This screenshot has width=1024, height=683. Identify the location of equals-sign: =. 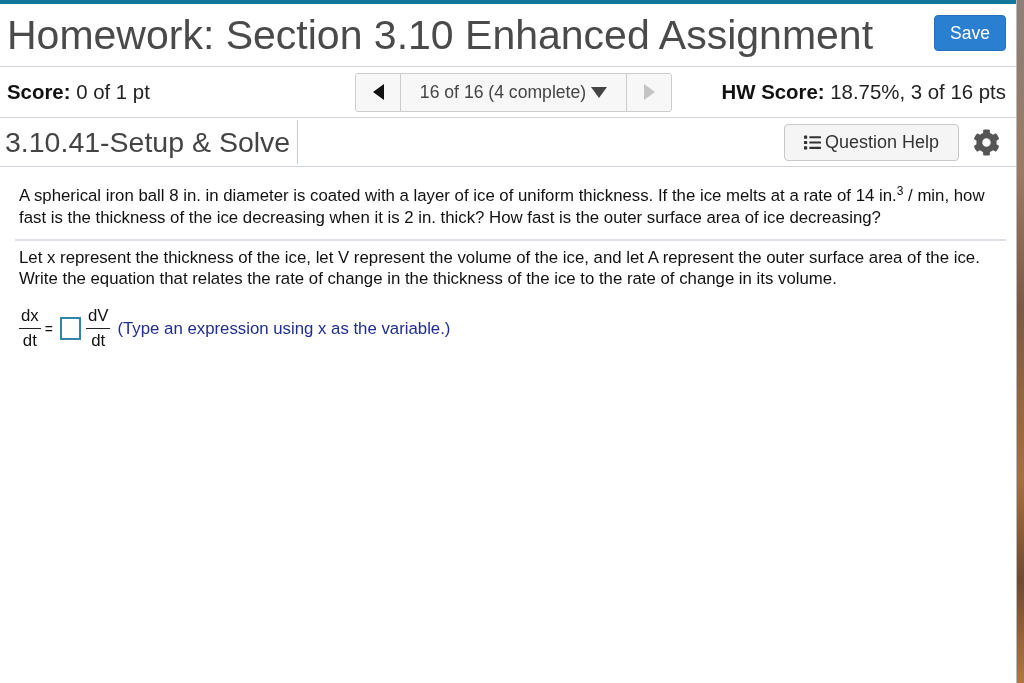
(48, 328).